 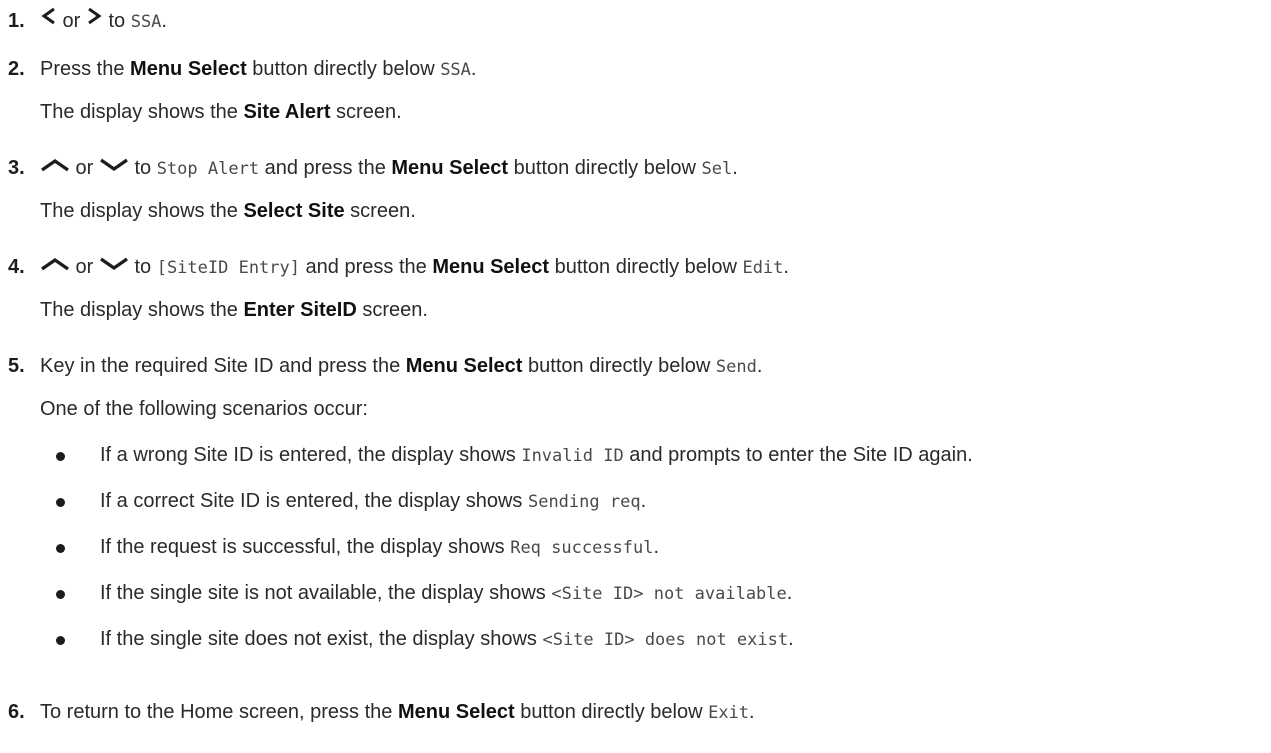 What do you see at coordinates (798, 455) in the screenshot?
I see `text-run: and prompts to enter the Site ID again.` at bounding box center [798, 455].